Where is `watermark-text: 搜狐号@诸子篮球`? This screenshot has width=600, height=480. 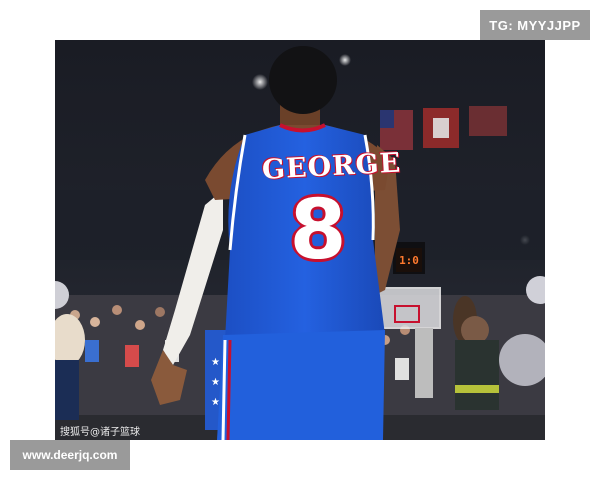 watermark-text: 搜狐号@诸子篮球 is located at coordinates (100, 432).